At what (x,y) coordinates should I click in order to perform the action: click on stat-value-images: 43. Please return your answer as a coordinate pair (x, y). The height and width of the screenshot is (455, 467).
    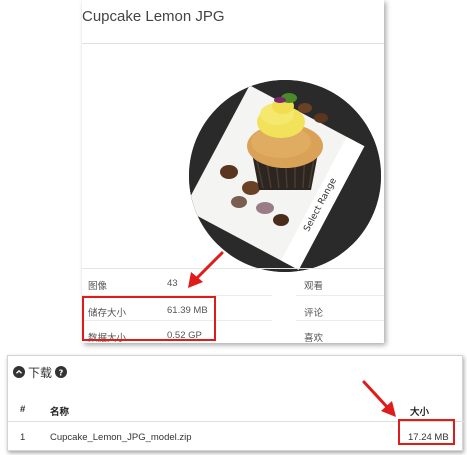
    Looking at the image, I should click on (172, 283).